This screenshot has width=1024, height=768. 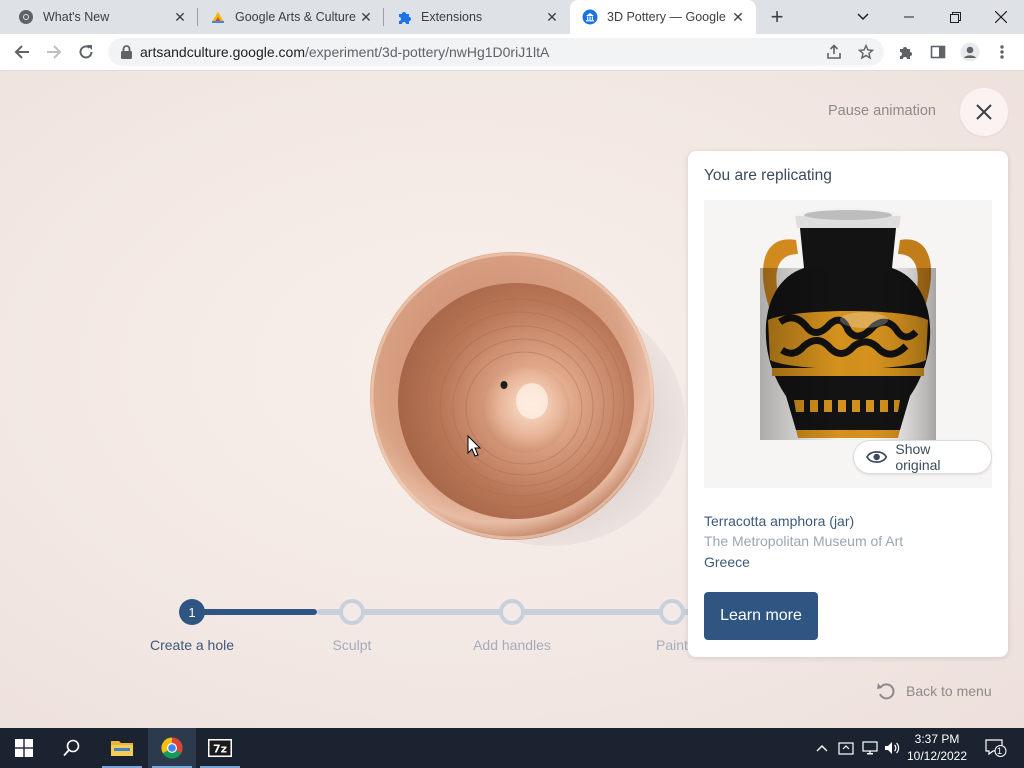 I want to click on step-4-label: Paint, so click(x=672, y=645).